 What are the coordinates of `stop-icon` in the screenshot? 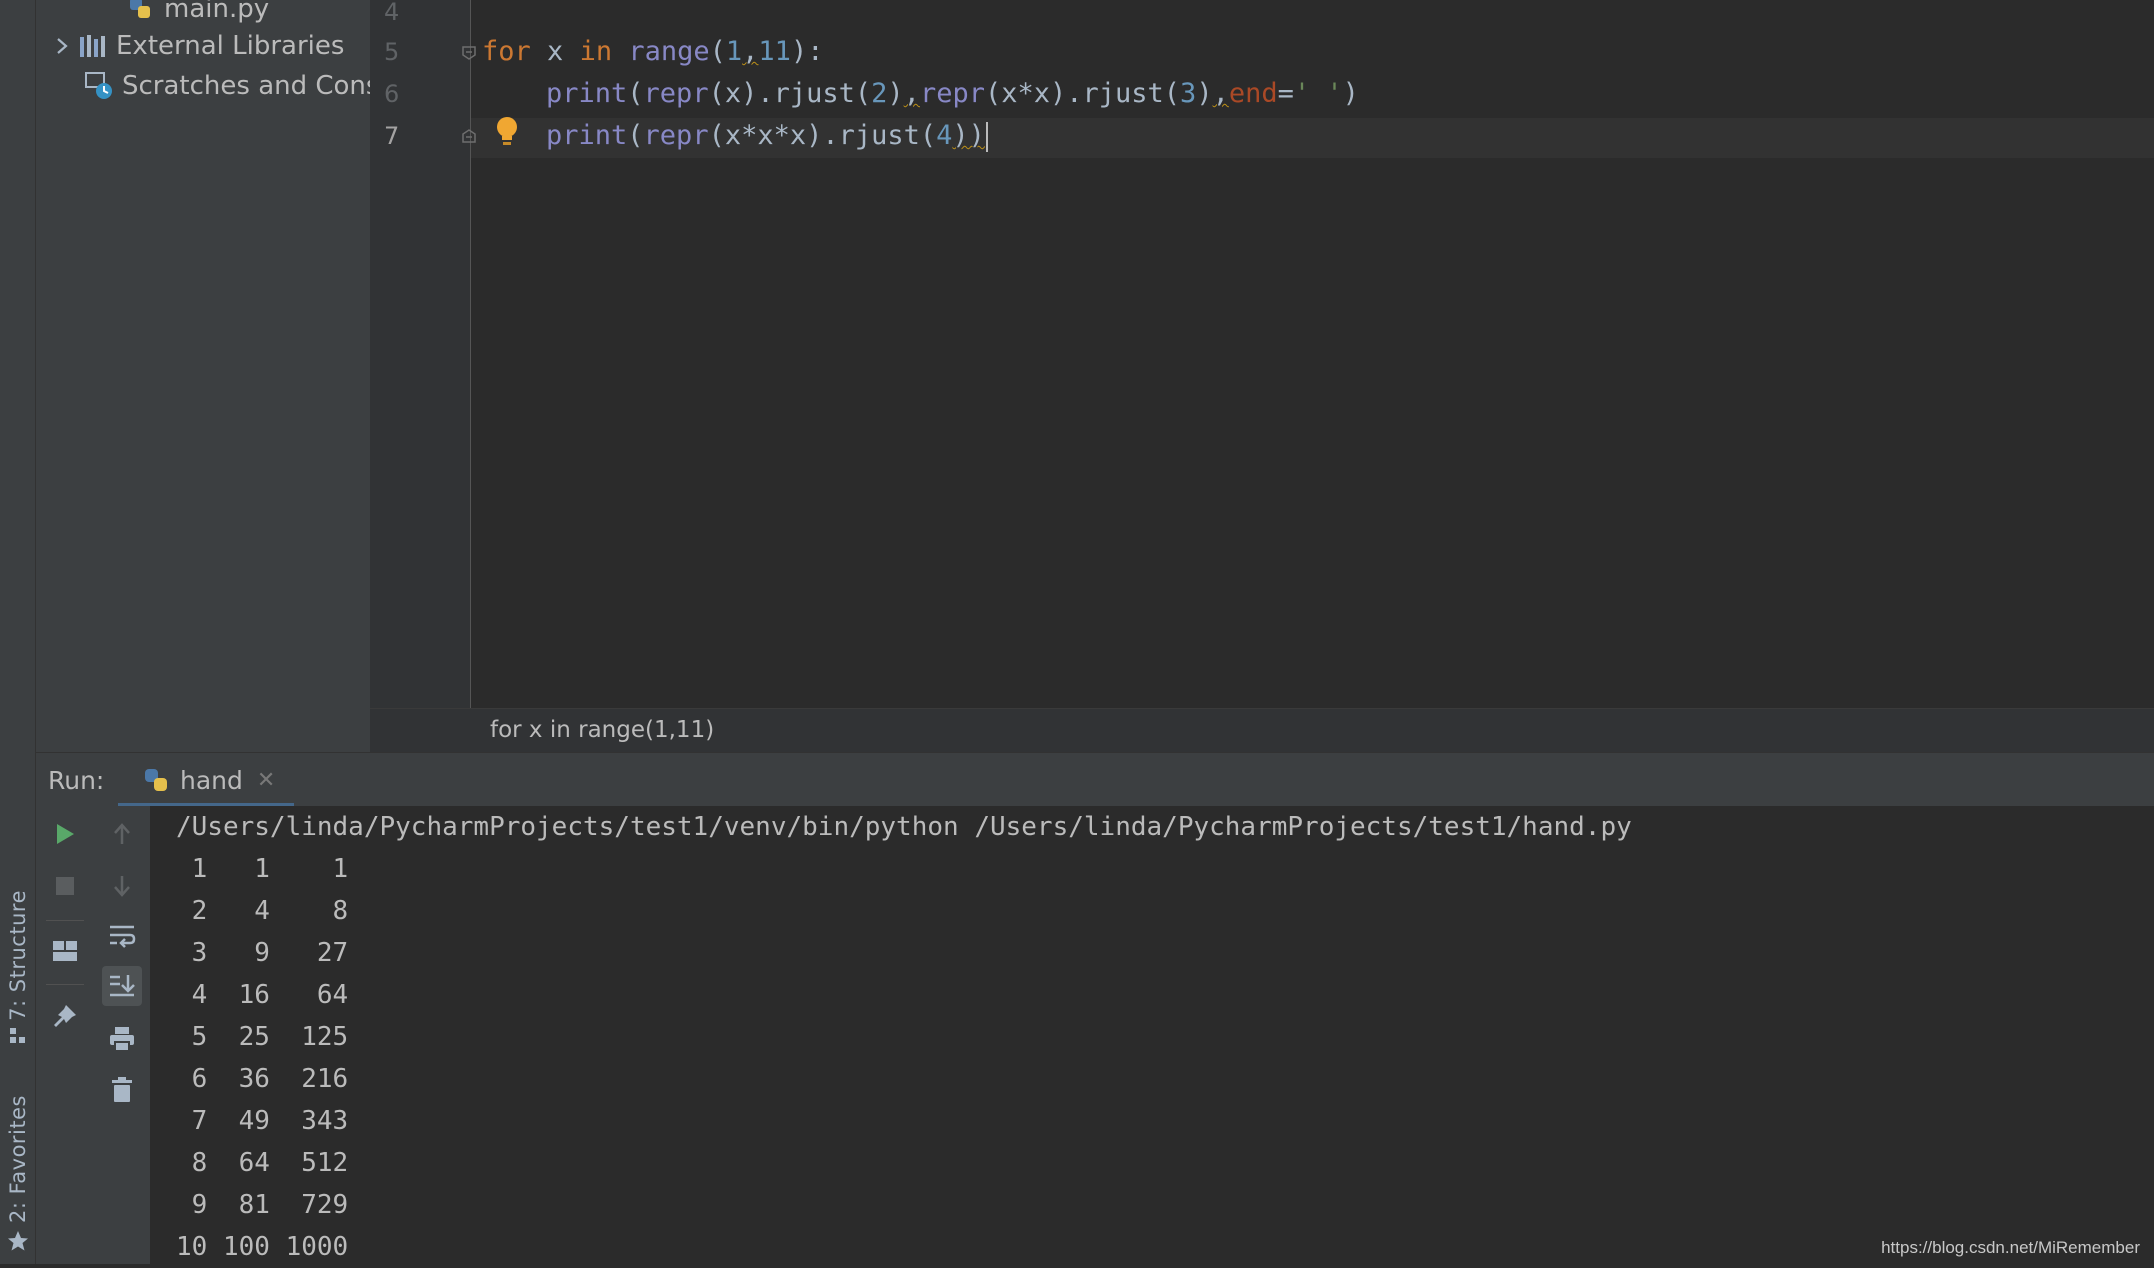 It's located at (65, 886).